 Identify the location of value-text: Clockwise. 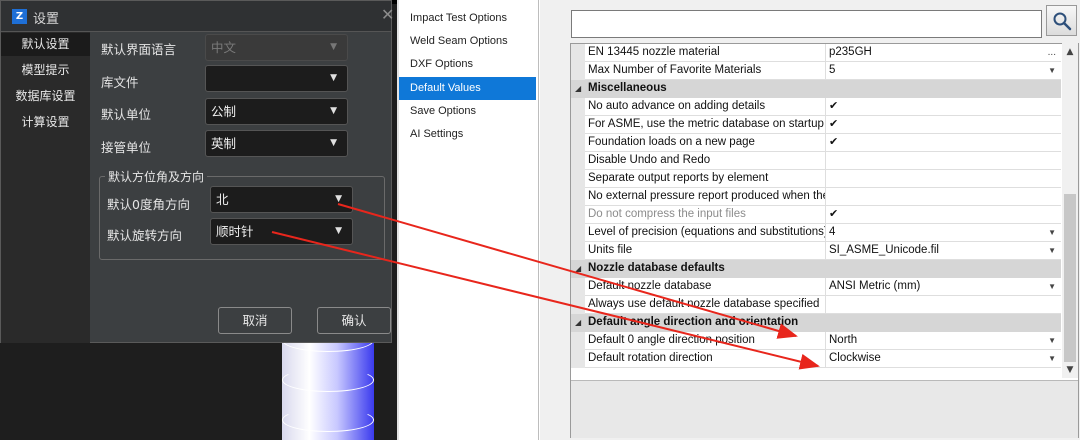
(855, 358).